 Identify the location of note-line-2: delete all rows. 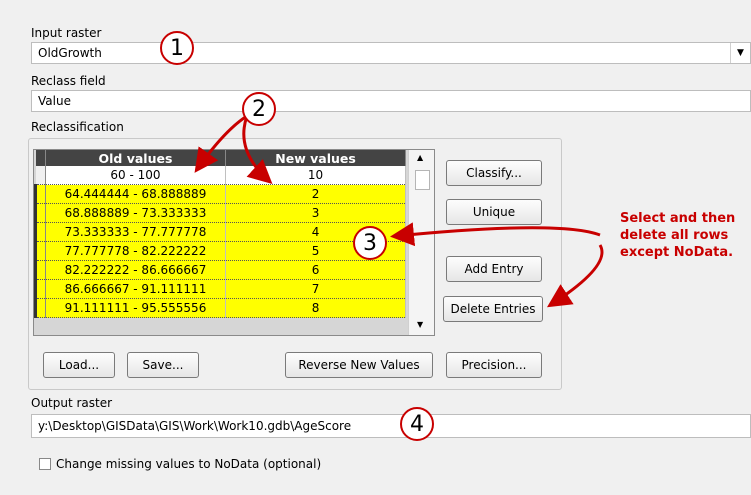
(674, 235).